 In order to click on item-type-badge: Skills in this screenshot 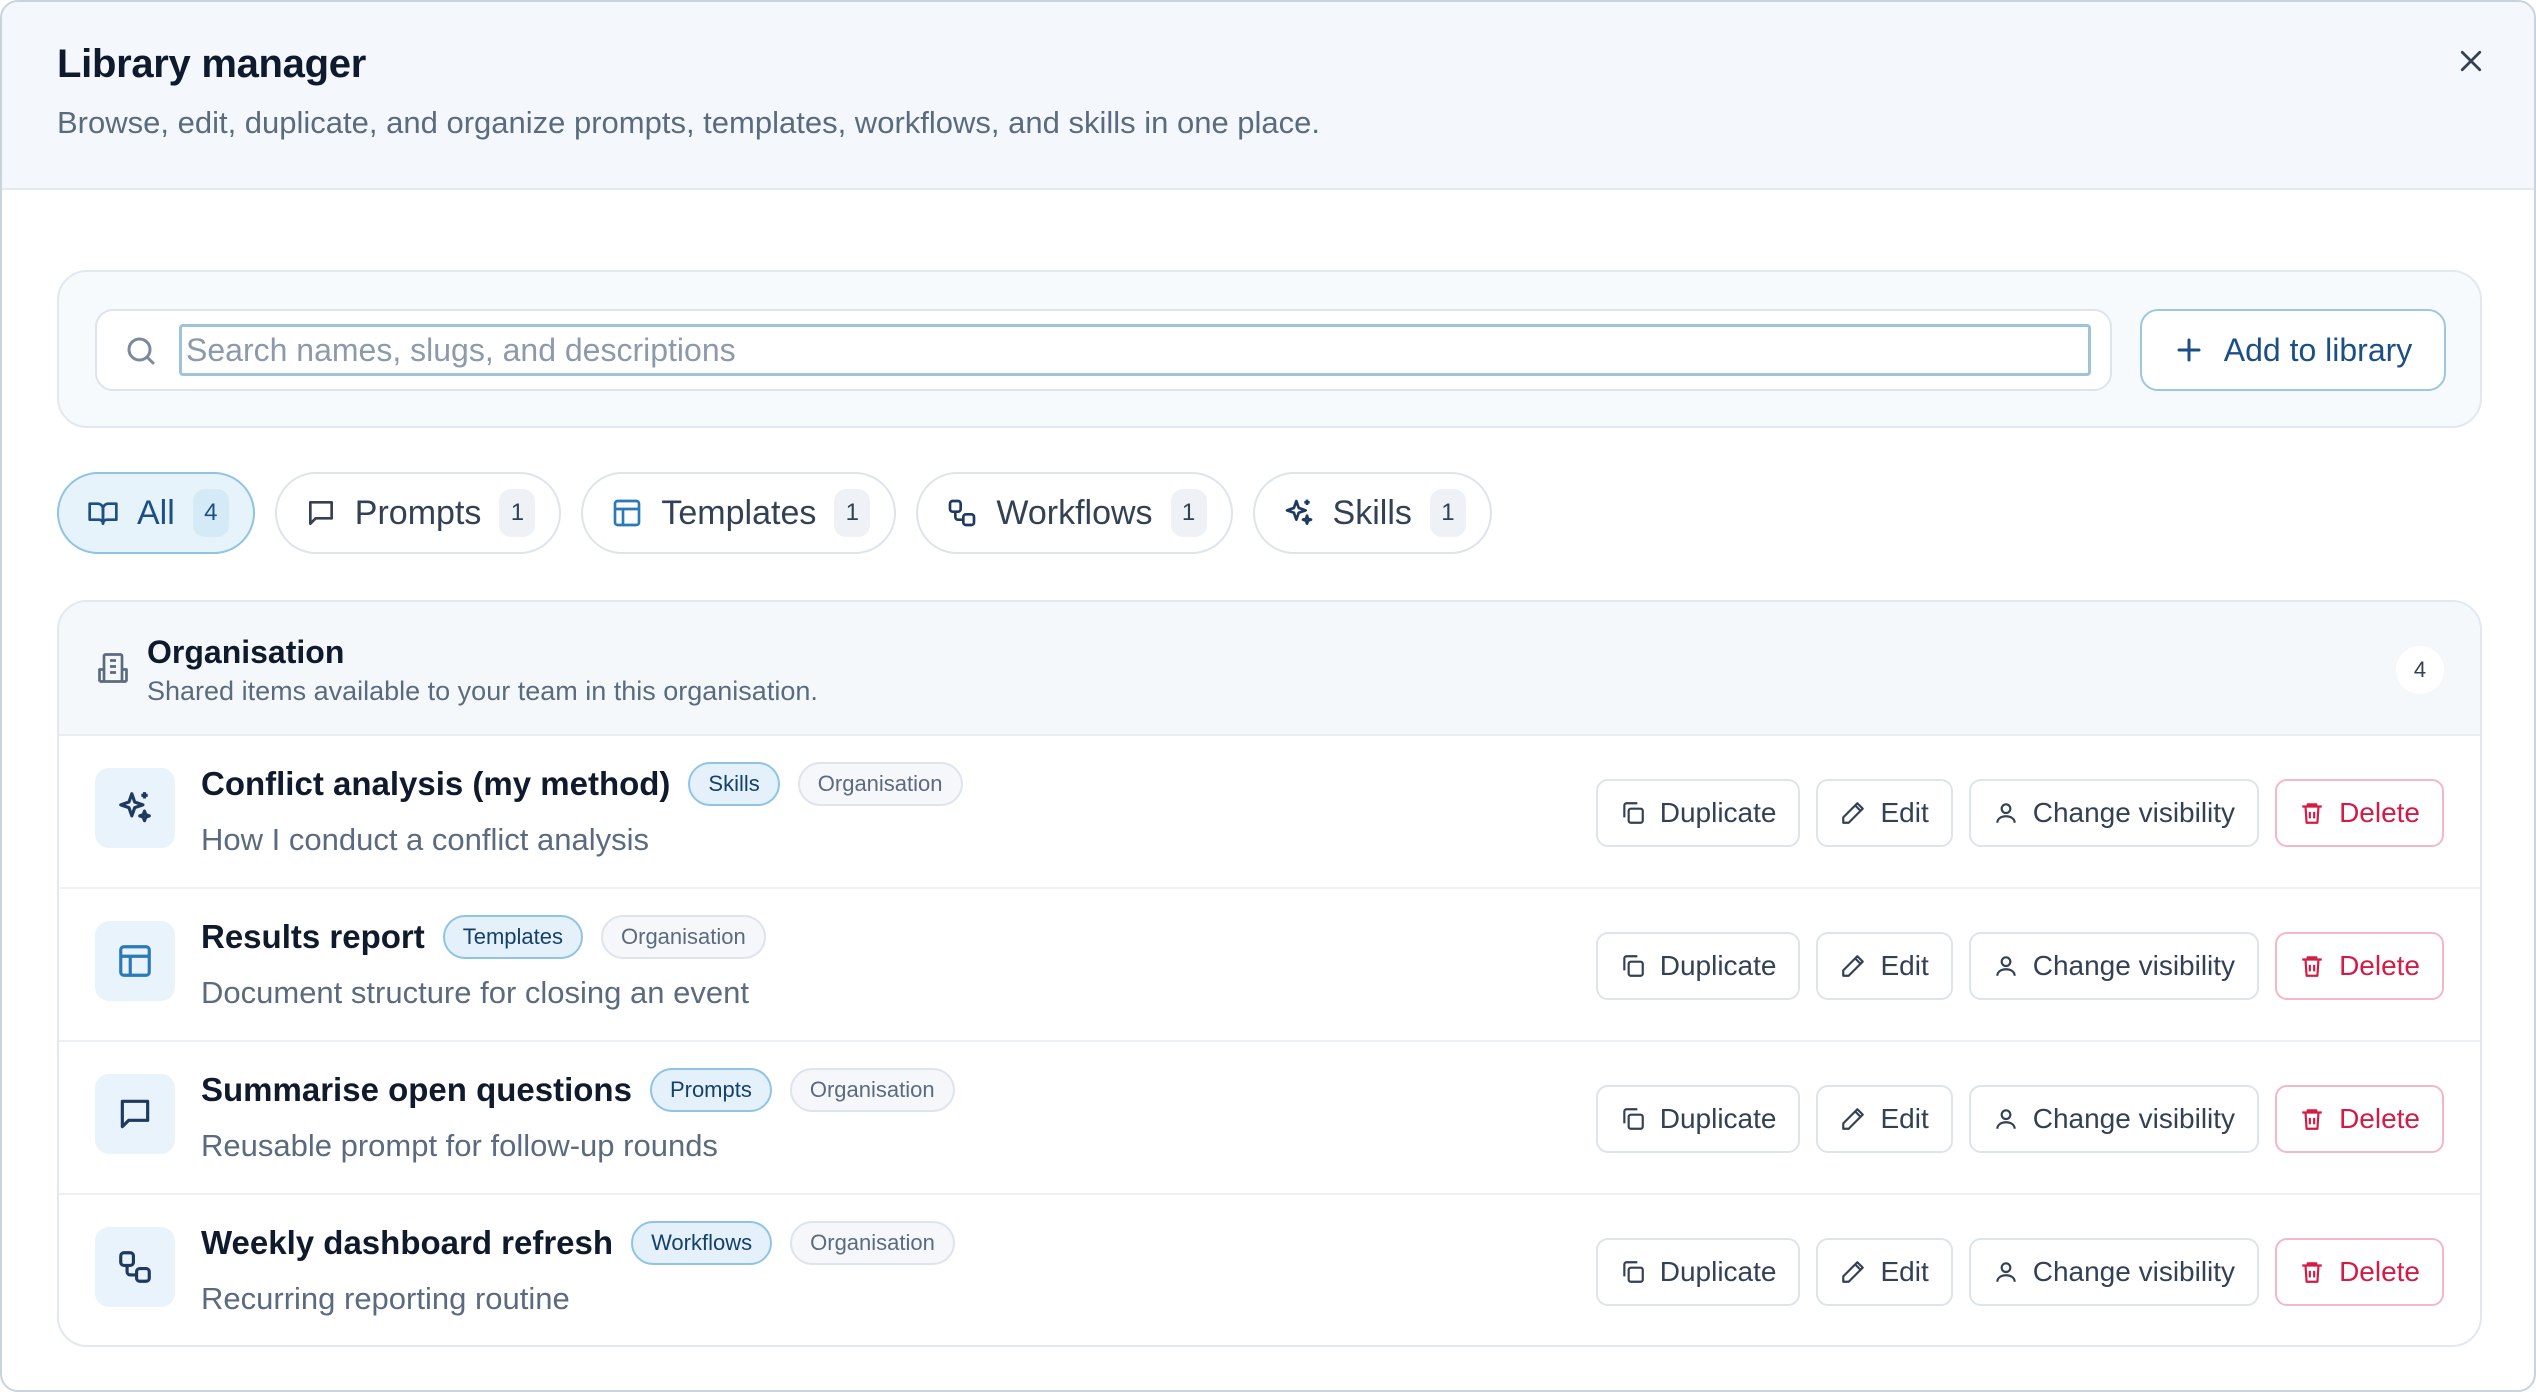, I will do `click(734, 784)`.